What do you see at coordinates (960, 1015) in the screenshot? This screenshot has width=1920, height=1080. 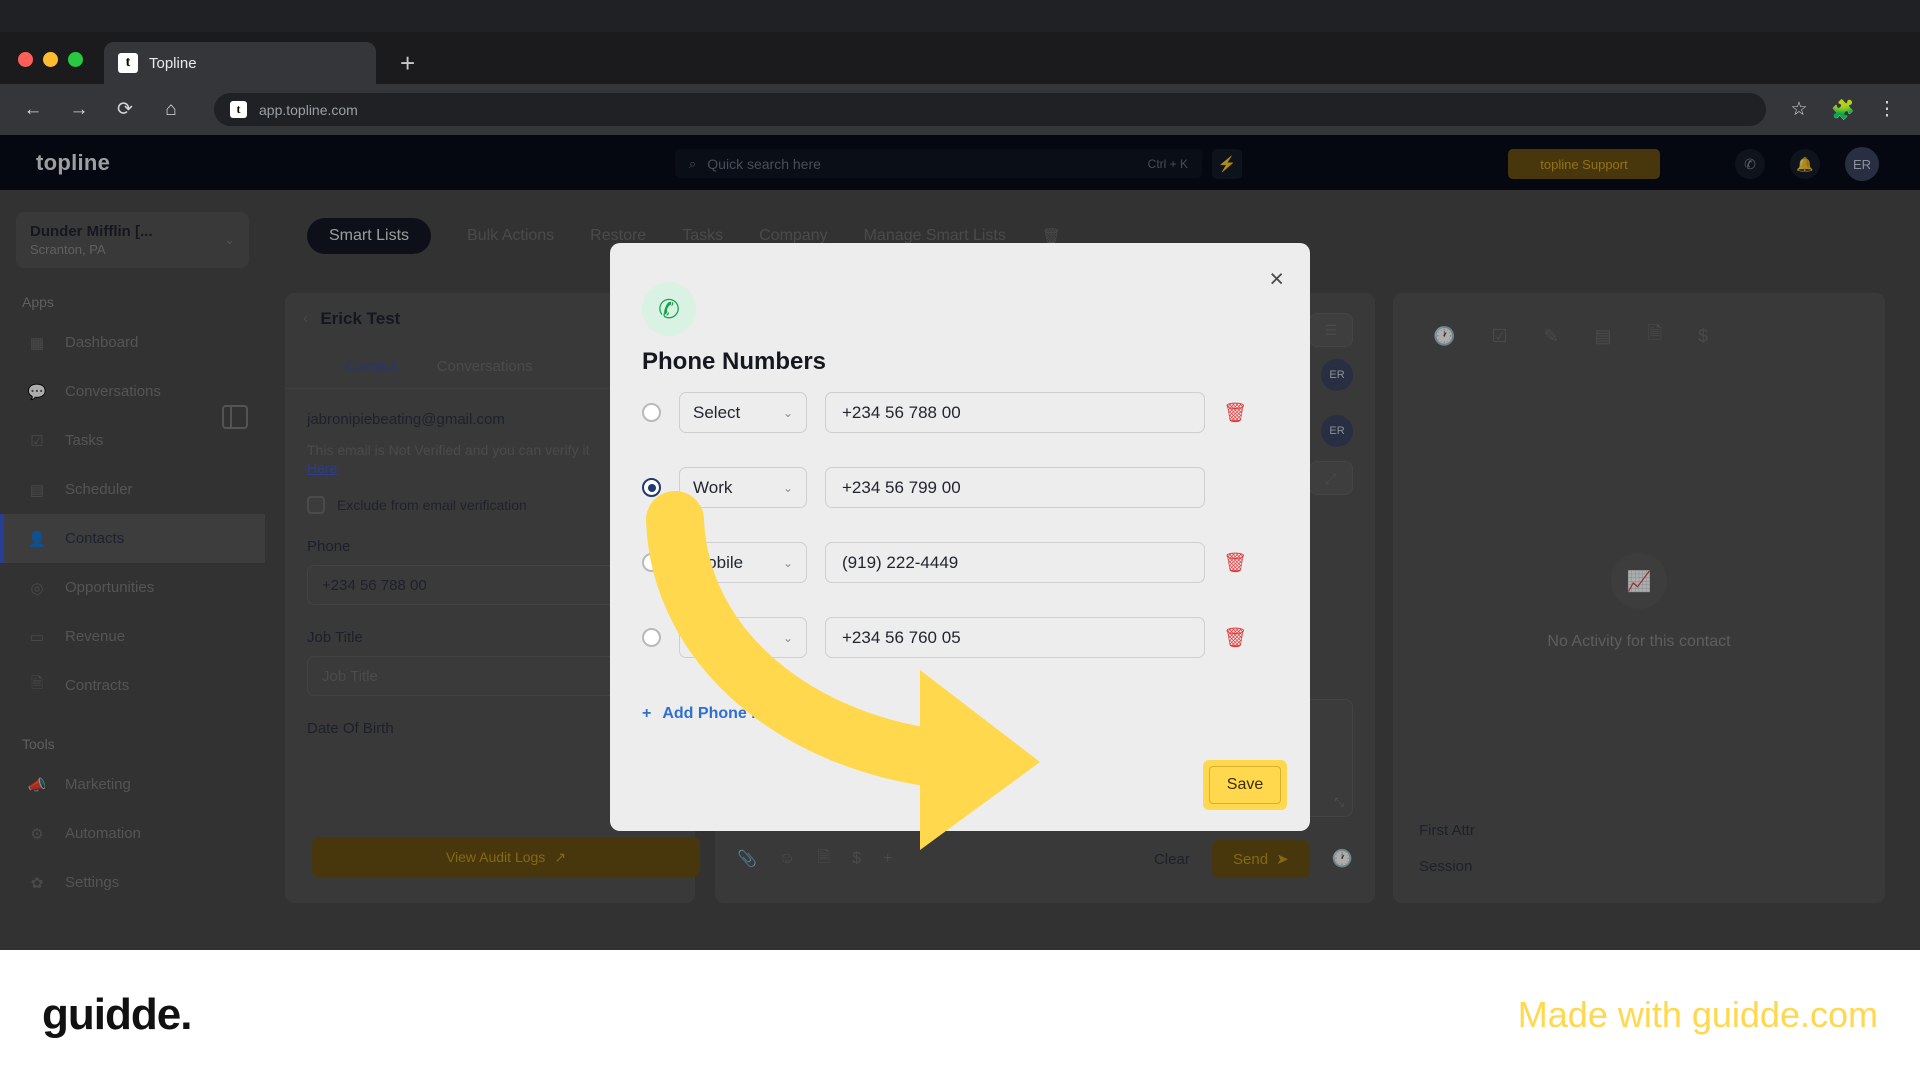 I see `guidde-footer: guidde. Made with guidde.com` at bounding box center [960, 1015].